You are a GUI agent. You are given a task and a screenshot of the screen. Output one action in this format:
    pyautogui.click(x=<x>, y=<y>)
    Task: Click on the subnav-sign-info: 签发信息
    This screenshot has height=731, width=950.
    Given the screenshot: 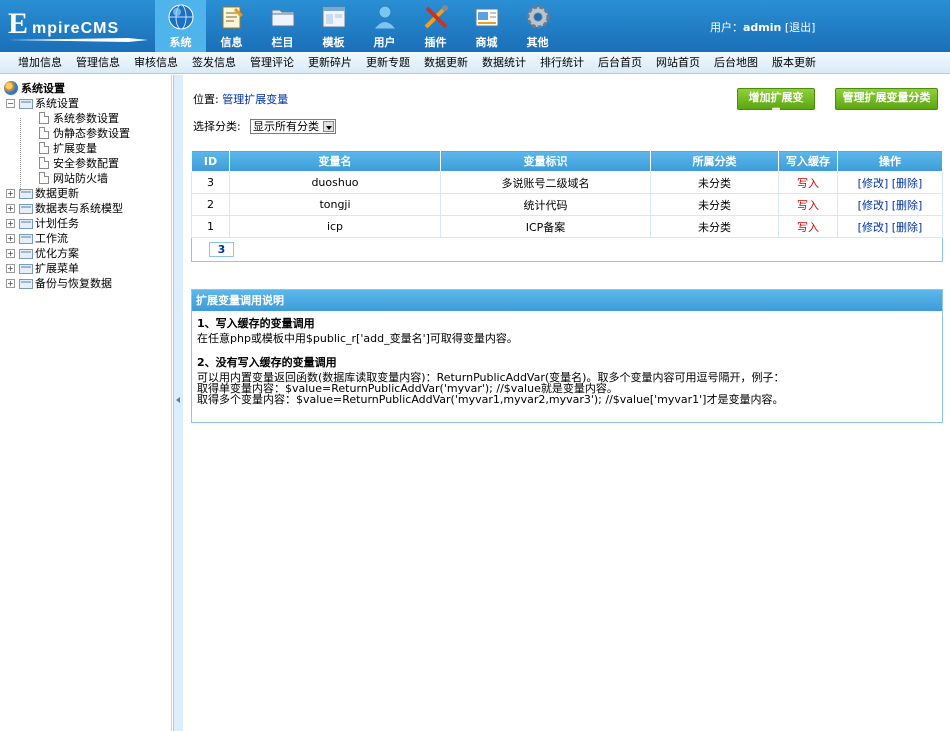 What is the action you would take?
    pyautogui.click(x=214, y=62)
    